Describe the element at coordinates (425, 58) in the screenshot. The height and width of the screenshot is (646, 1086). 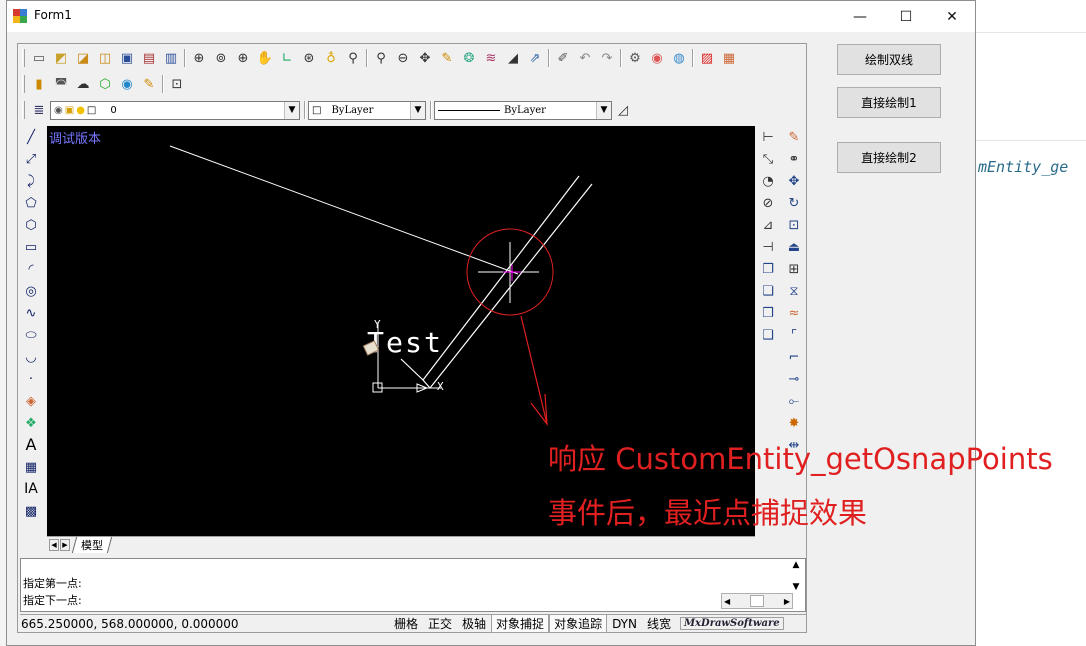
I see `move-icon: ✥` at that location.